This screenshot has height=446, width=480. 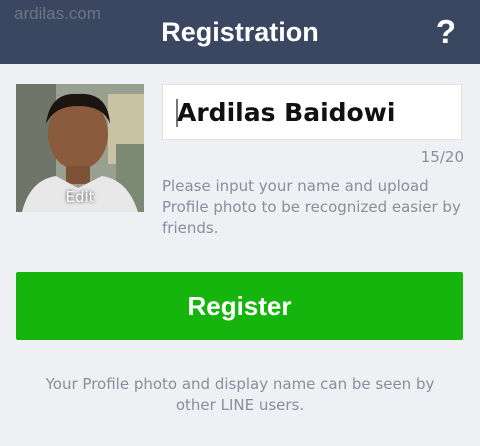 I want to click on page-title: Registration, so click(x=240, y=32).